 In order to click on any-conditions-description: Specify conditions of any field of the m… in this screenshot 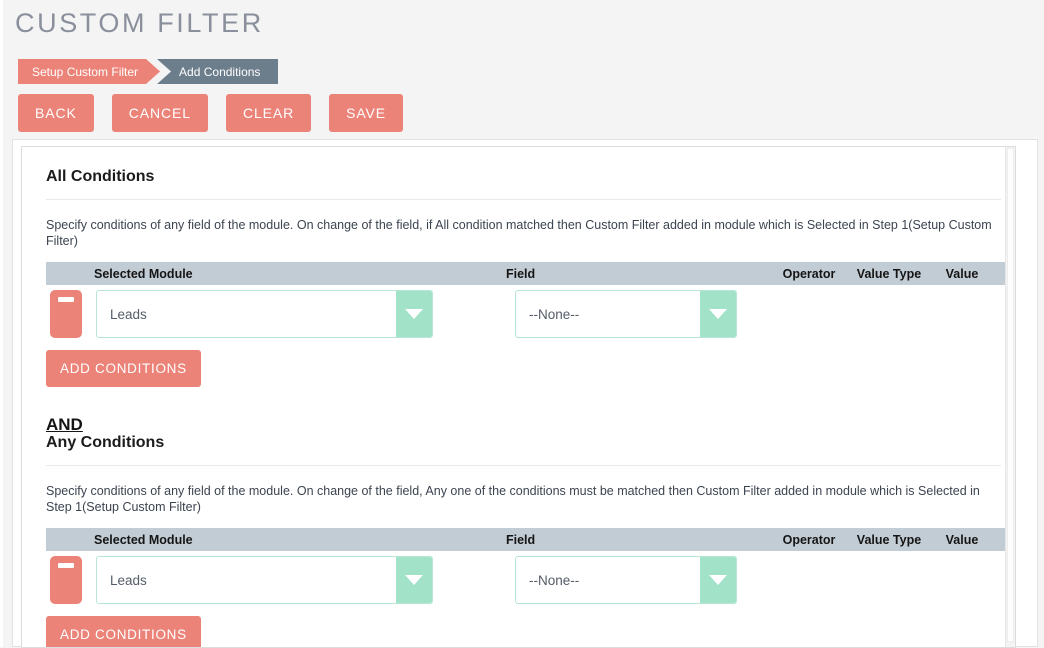, I will do `click(513, 499)`.